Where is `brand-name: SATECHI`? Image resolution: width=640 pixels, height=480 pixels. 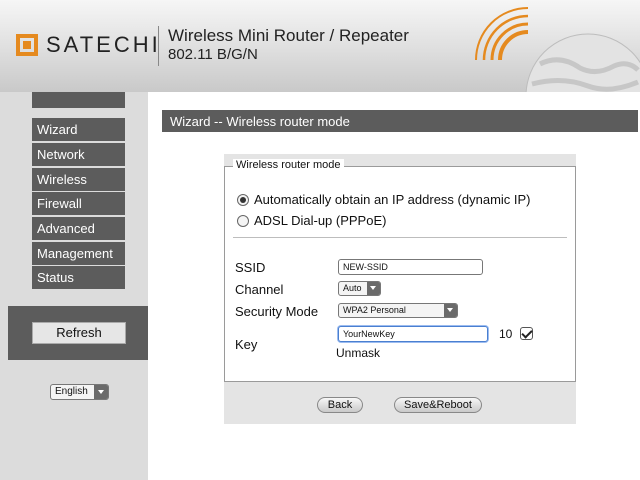
brand-name: SATECHI is located at coordinates (103, 44).